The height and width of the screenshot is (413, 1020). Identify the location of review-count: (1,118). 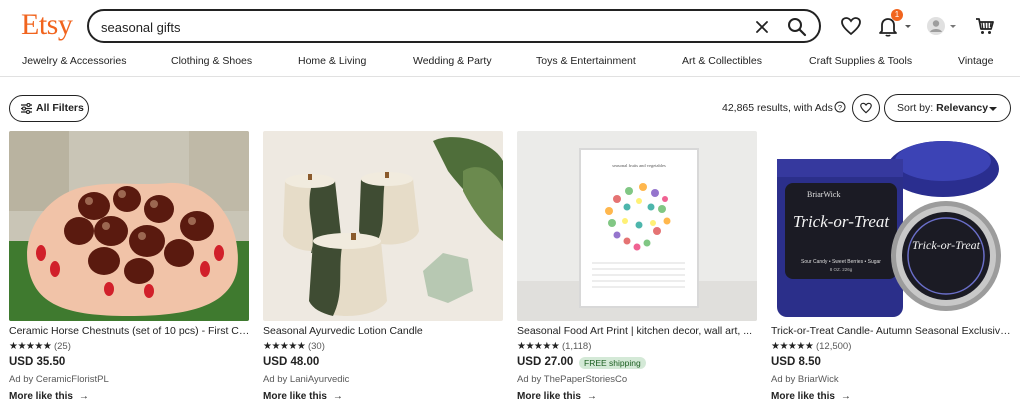
(576, 346).